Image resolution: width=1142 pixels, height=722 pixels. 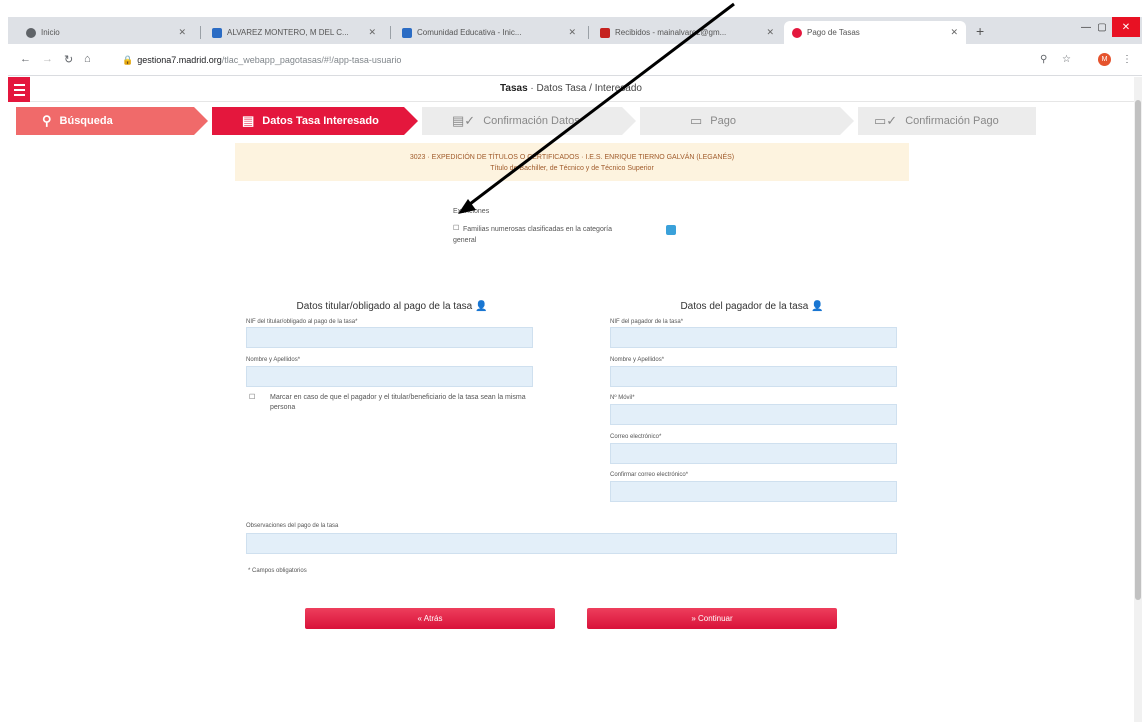 I want to click on id-card-icon: ▤, so click(x=248, y=120).